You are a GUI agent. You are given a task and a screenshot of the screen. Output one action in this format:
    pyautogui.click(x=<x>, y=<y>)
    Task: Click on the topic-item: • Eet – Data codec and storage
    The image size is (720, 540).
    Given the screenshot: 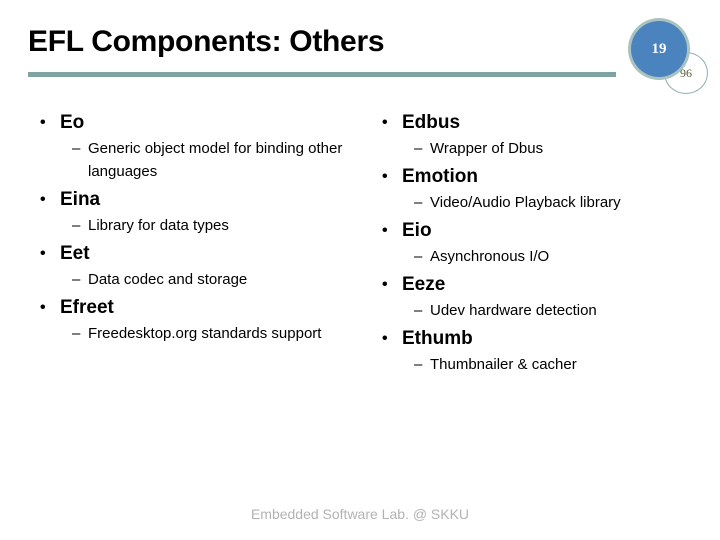 What is the action you would take?
    pyautogui.click(x=210, y=265)
    